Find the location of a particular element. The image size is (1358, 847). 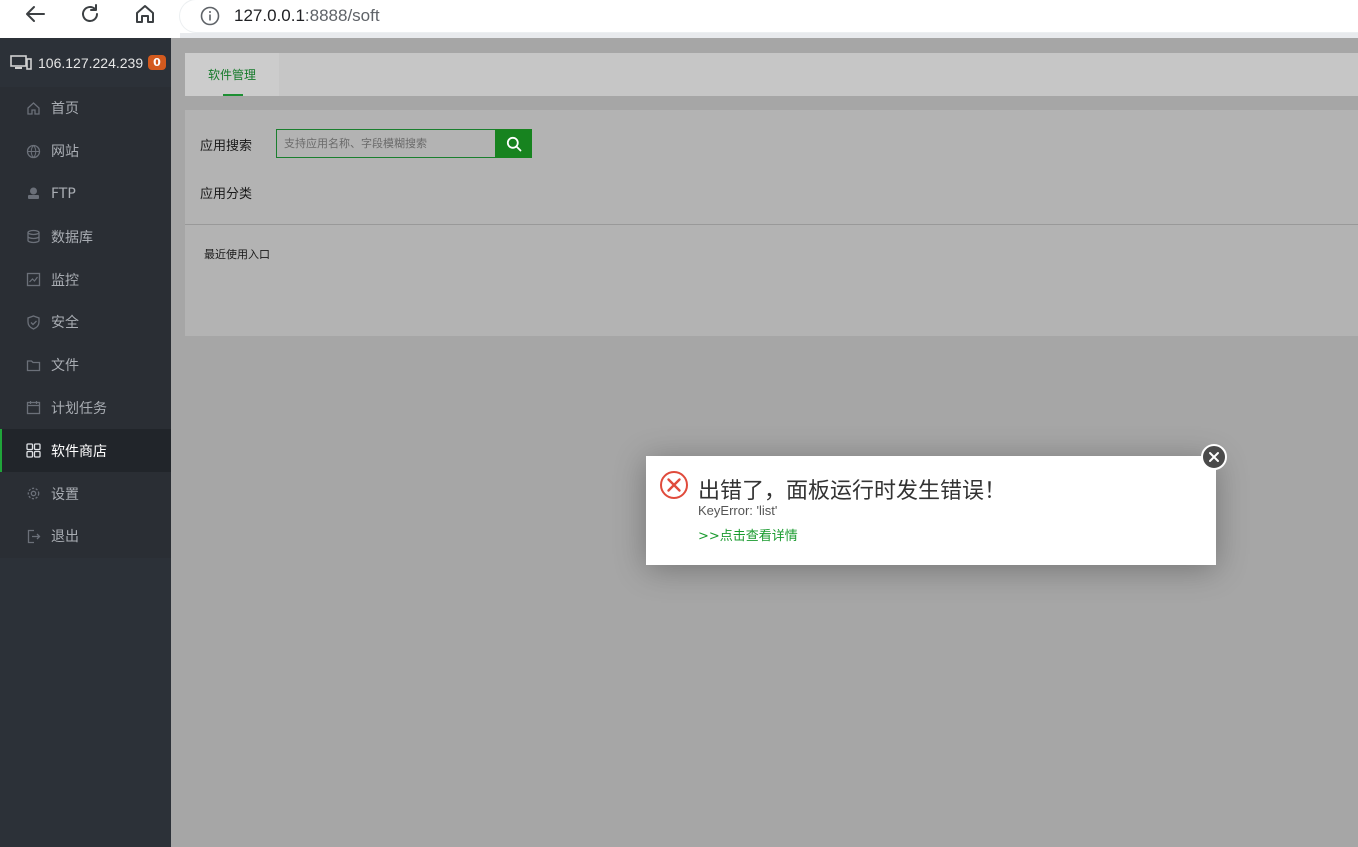

tab-active-indicator is located at coordinates (233, 95).